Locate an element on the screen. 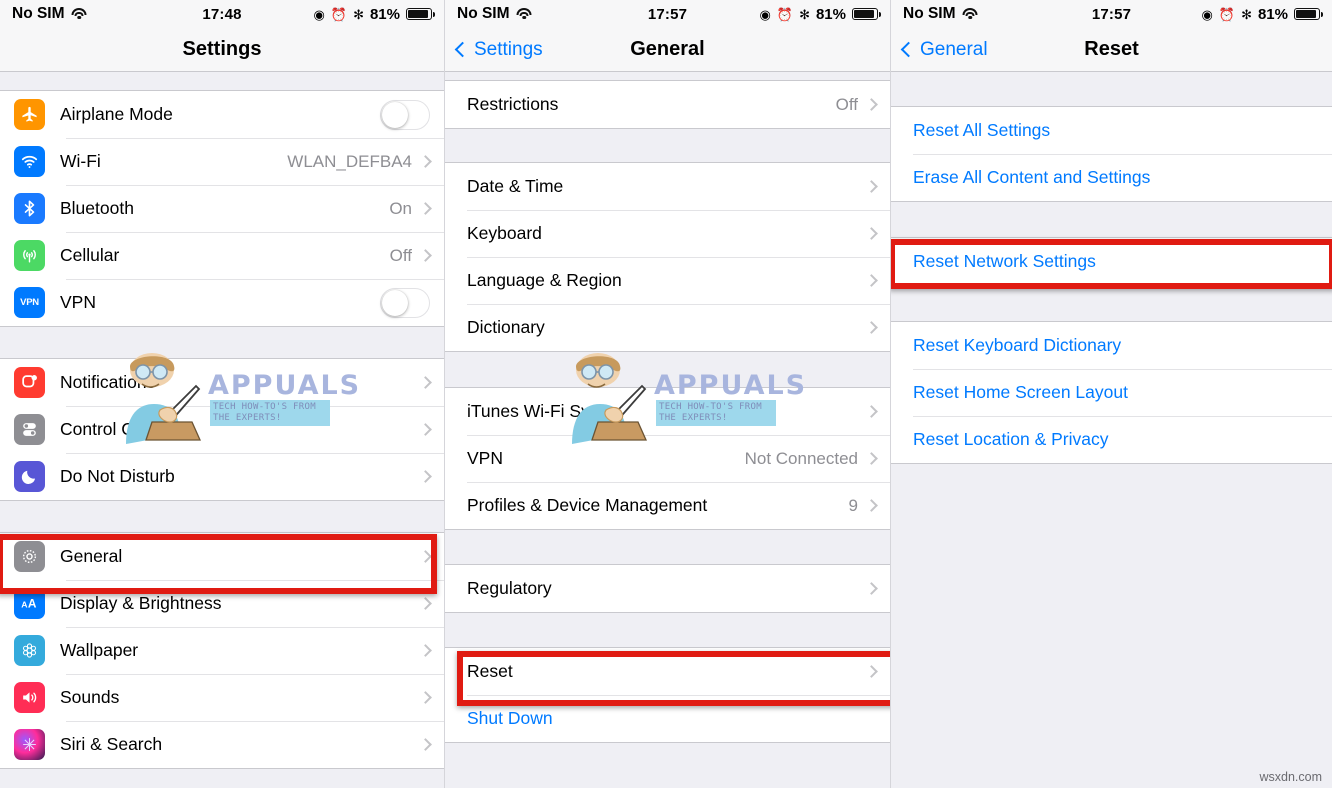 The image size is (1332, 788). row-language-region: Language & Region is located at coordinates (667, 280).